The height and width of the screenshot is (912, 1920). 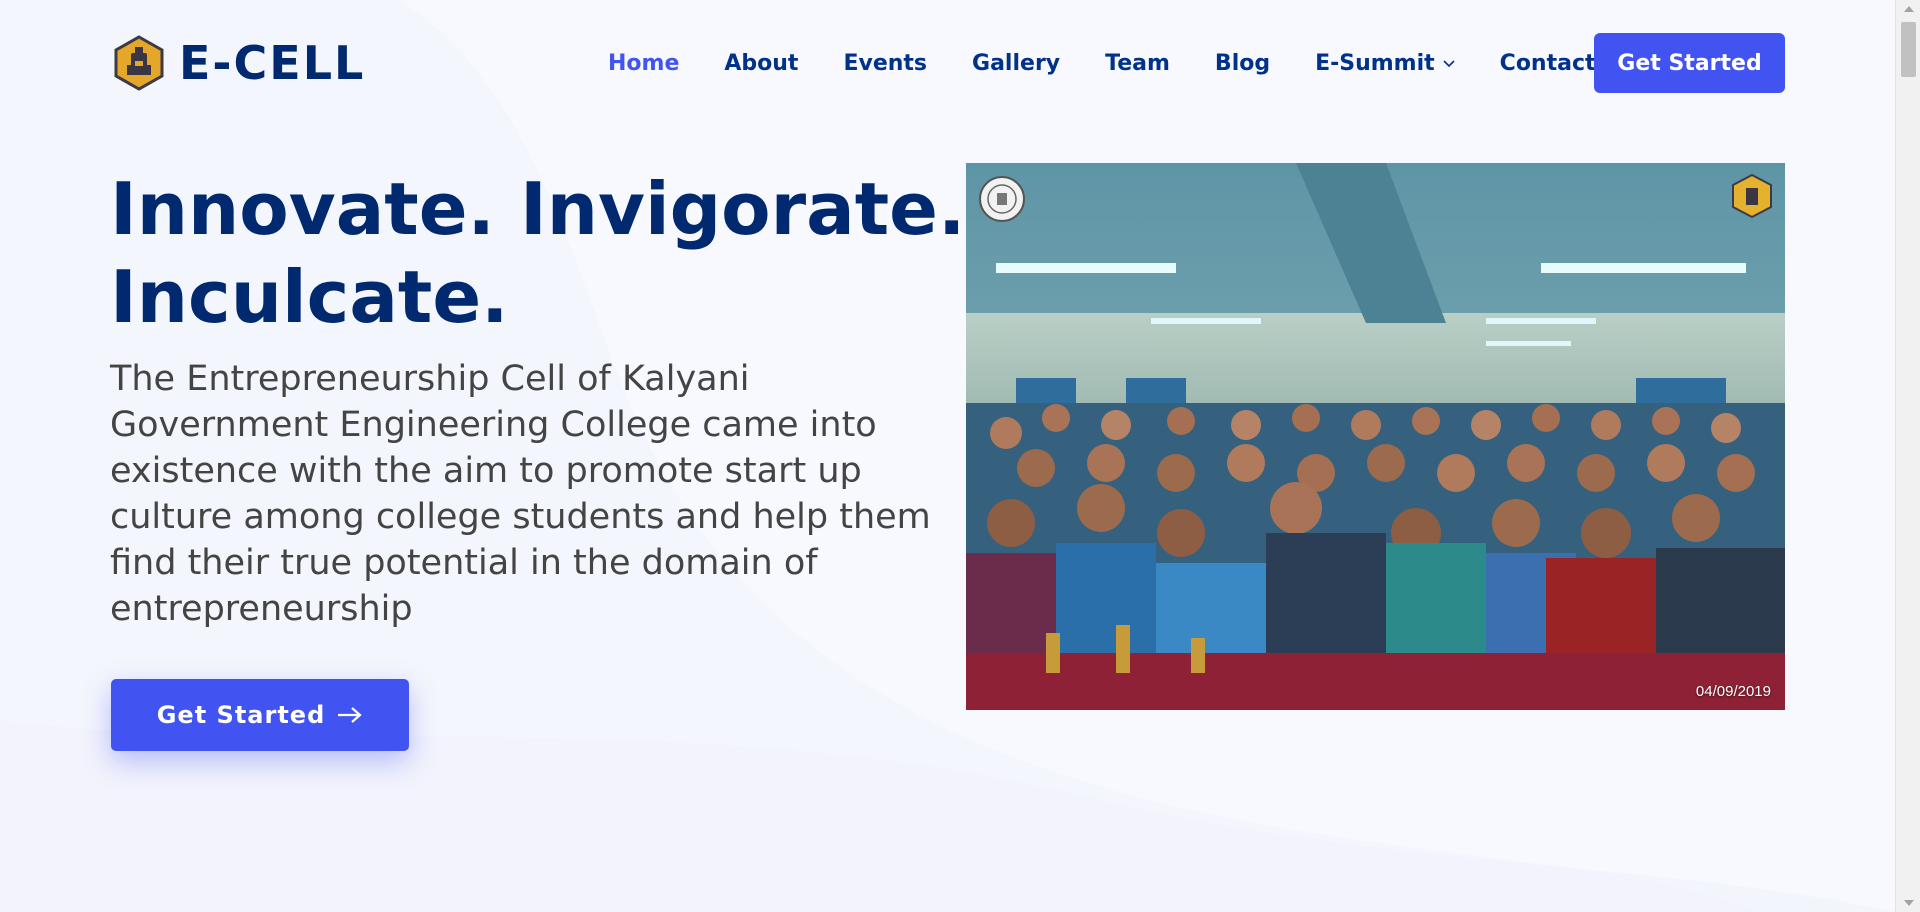 What do you see at coordinates (309, 297) in the screenshot?
I see `hero-title-line-2: Inculcate.` at bounding box center [309, 297].